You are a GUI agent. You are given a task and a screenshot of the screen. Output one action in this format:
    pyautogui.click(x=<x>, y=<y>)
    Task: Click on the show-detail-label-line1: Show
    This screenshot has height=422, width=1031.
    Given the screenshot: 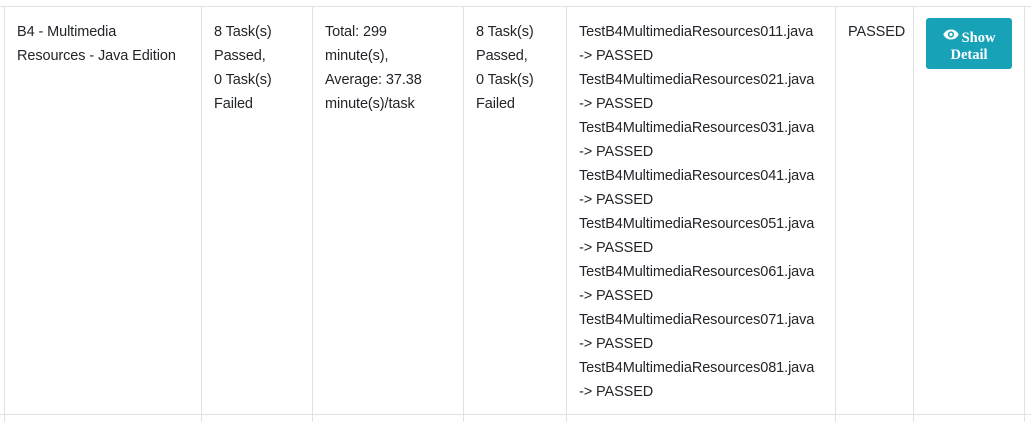 What is the action you would take?
    pyautogui.click(x=978, y=37)
    